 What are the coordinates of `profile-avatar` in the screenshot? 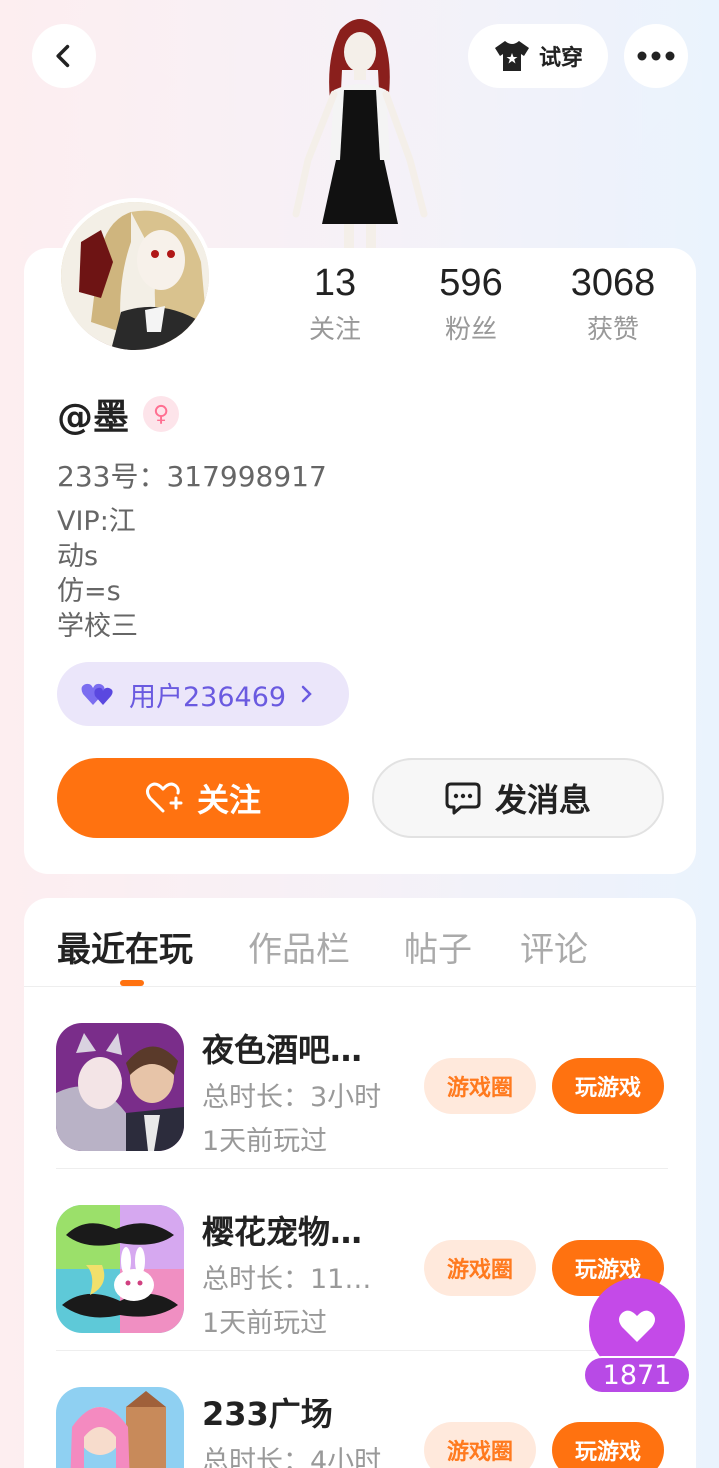 It's located at (135, 276).